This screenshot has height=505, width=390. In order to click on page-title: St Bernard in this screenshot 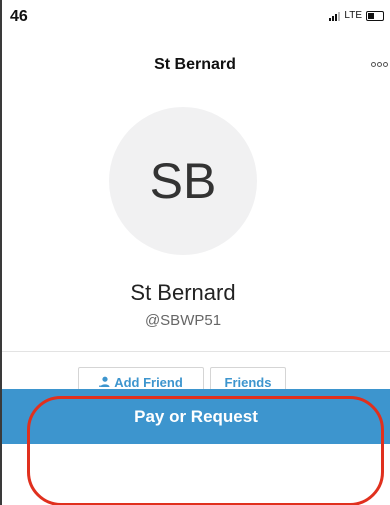, I will do `click(195, 64)`.